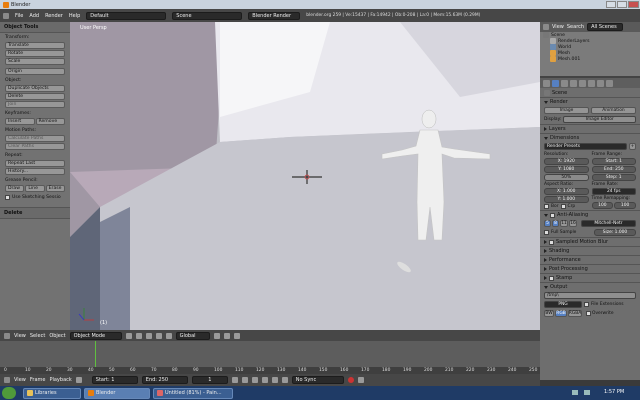 The height and width of the screenshot is (400, 640). Describe the element at coordinates (566, 191) in the screenshot. I see `aspect-x-field: X: 1.000` at that location.